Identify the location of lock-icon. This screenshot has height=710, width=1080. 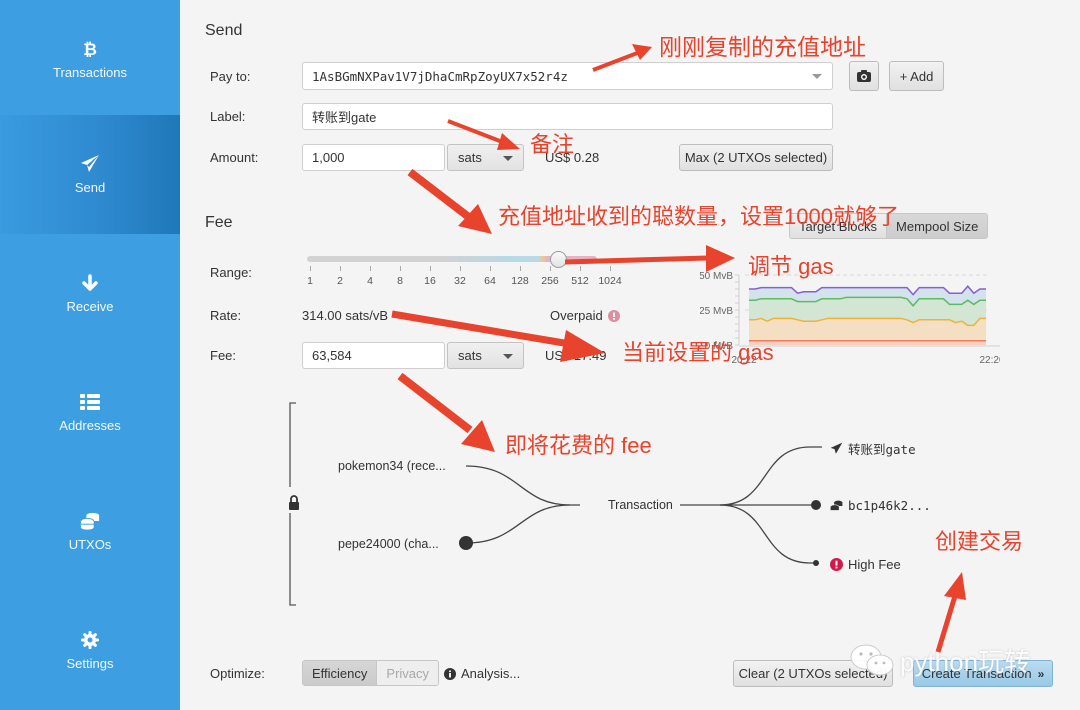
(294, 502).